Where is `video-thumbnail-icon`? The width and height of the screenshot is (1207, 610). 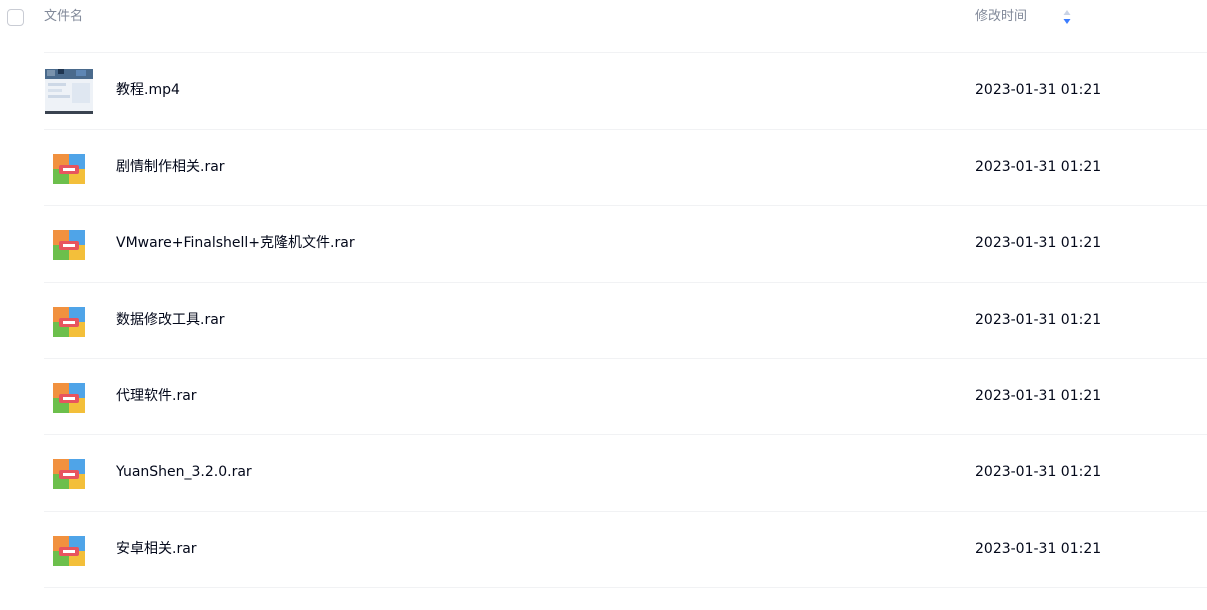
video-thumbnail-icon is located at coordinates (69, 92).